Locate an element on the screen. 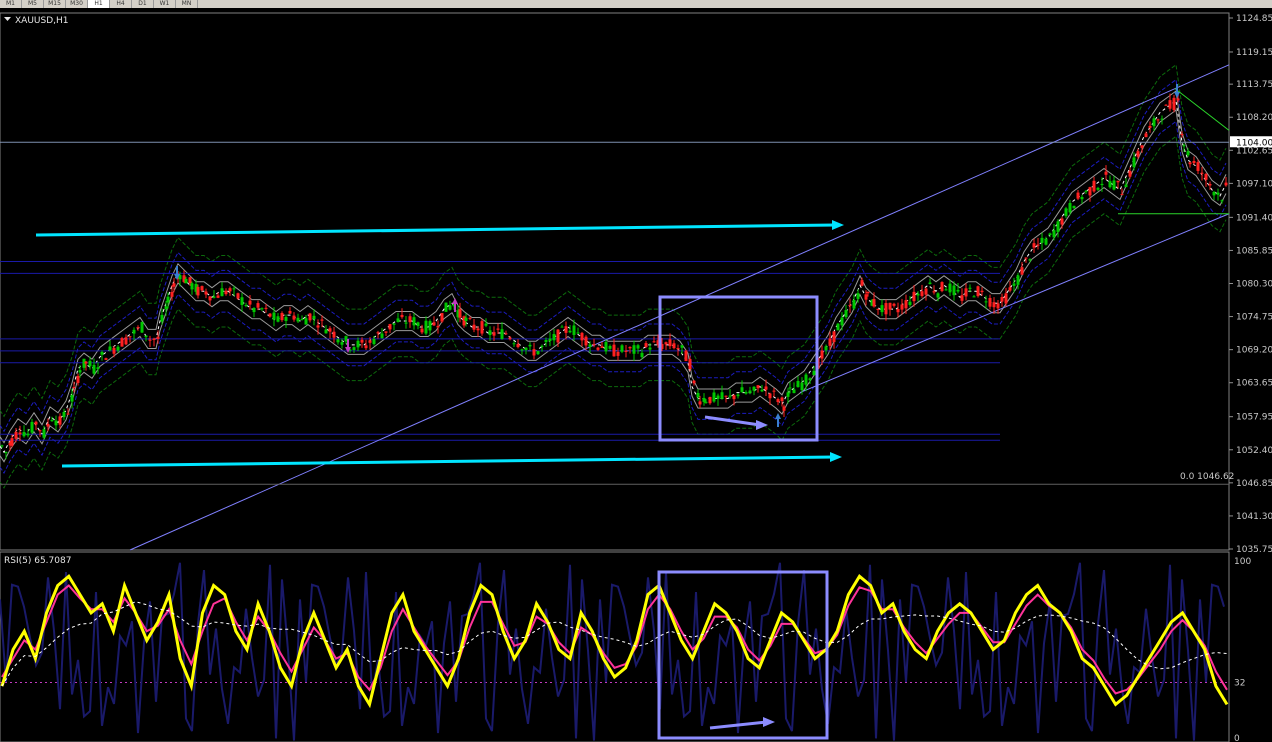 Image resolution: width=1272 pixels, height=742 pixels. price-tick-label: 1052.40 is located at coordinates (1254, 451).